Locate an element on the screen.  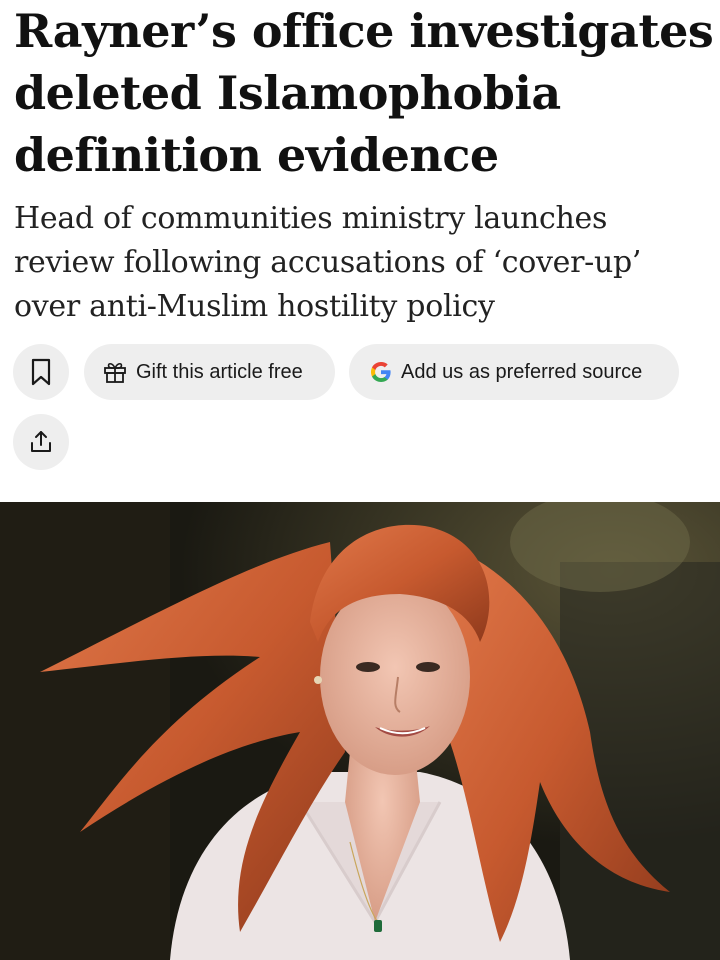
gift-article-label: Gift this article free is located at coordinates (219, 371).